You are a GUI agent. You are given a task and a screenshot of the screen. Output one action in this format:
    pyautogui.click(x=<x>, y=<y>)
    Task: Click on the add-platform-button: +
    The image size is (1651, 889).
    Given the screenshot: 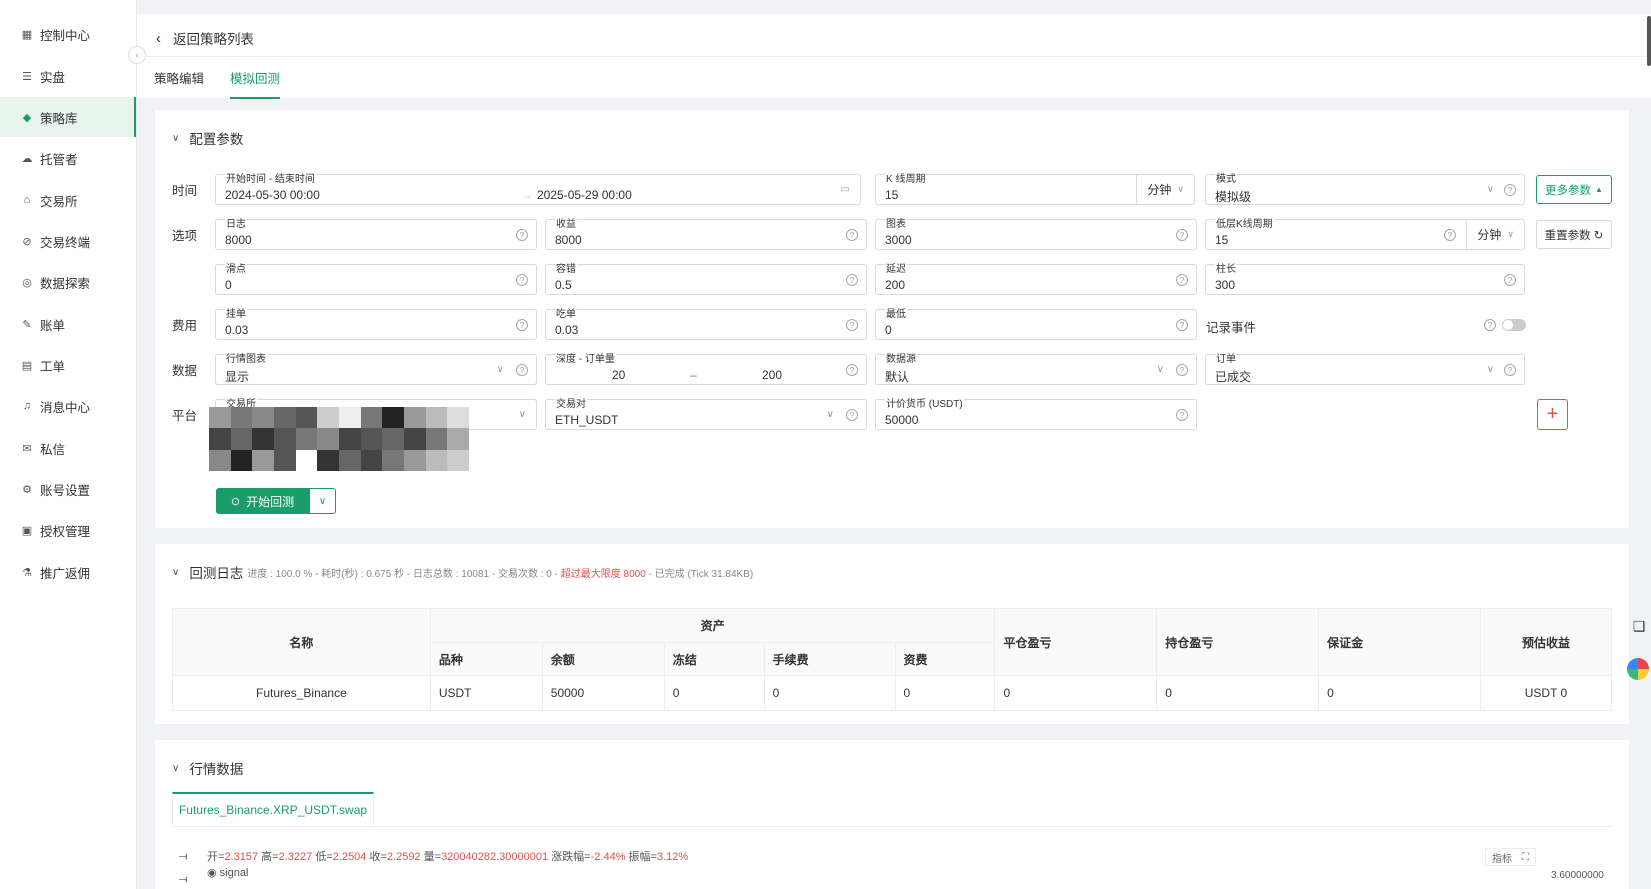 What is the action you would take?
    pyautogui.click(x=1552, y=414)
    